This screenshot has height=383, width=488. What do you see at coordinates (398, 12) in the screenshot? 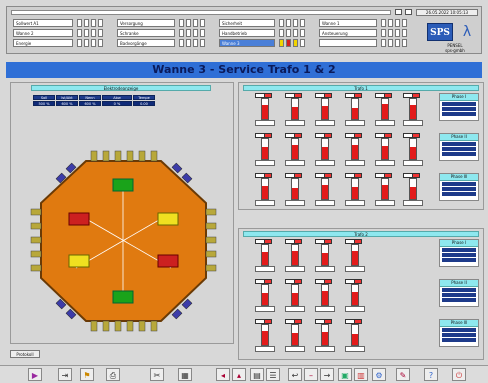
I see `check-icon` at bounding box center [398, 12].